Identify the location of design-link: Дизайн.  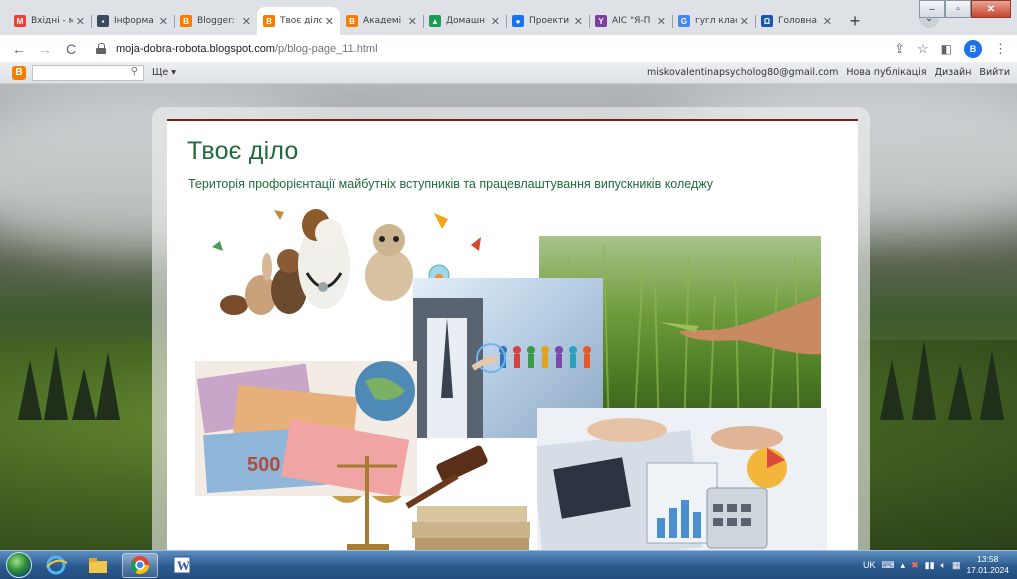
(953, 72).